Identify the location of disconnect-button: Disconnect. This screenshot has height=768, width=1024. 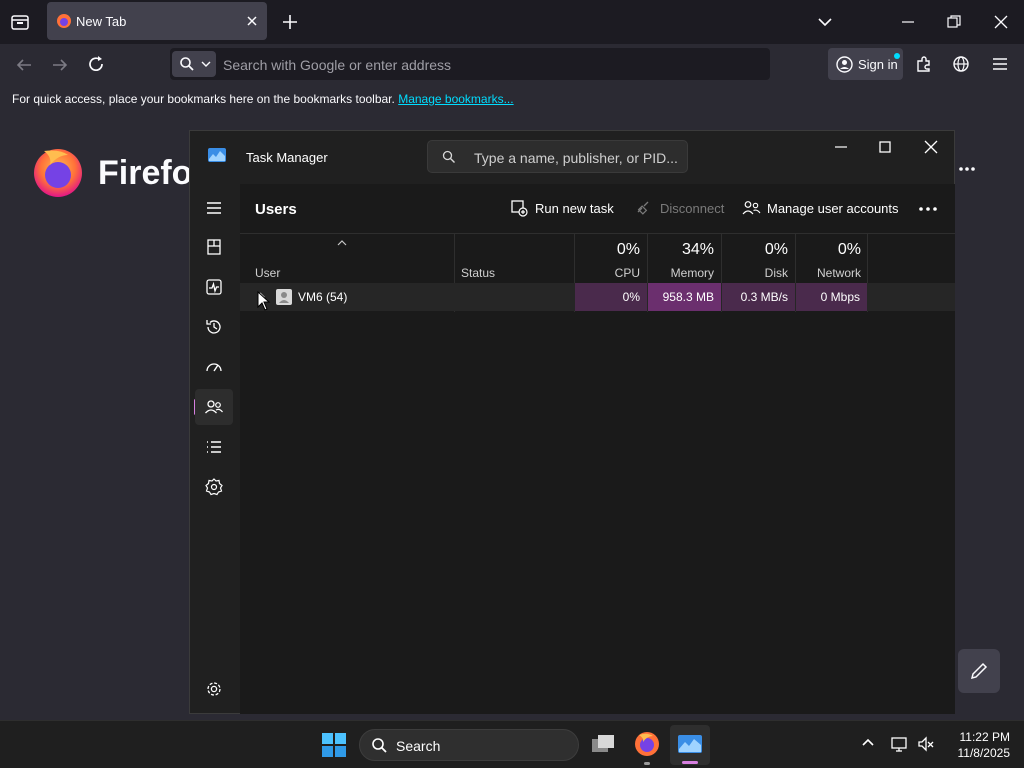
(680, 209).